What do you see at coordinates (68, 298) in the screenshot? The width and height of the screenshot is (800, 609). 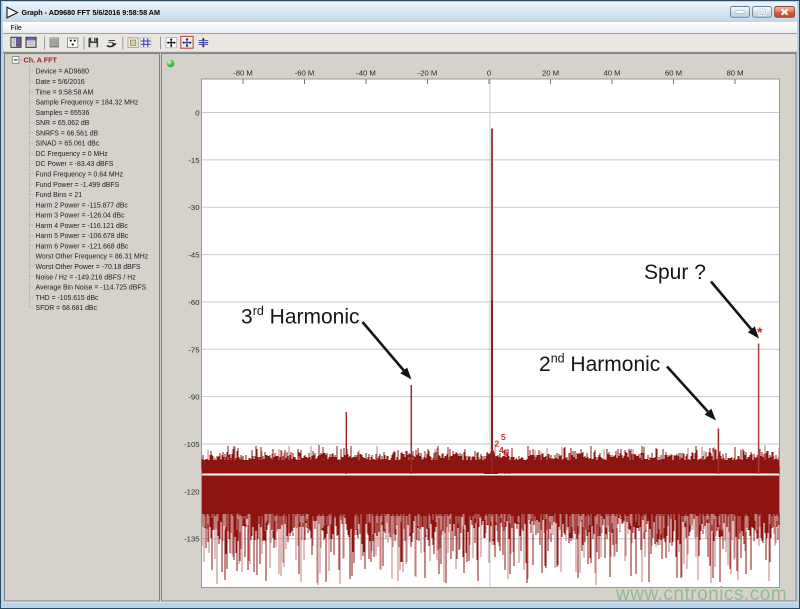 I see `svg-text: THD = -105.615 dBc` at bounding box center [68, 298].